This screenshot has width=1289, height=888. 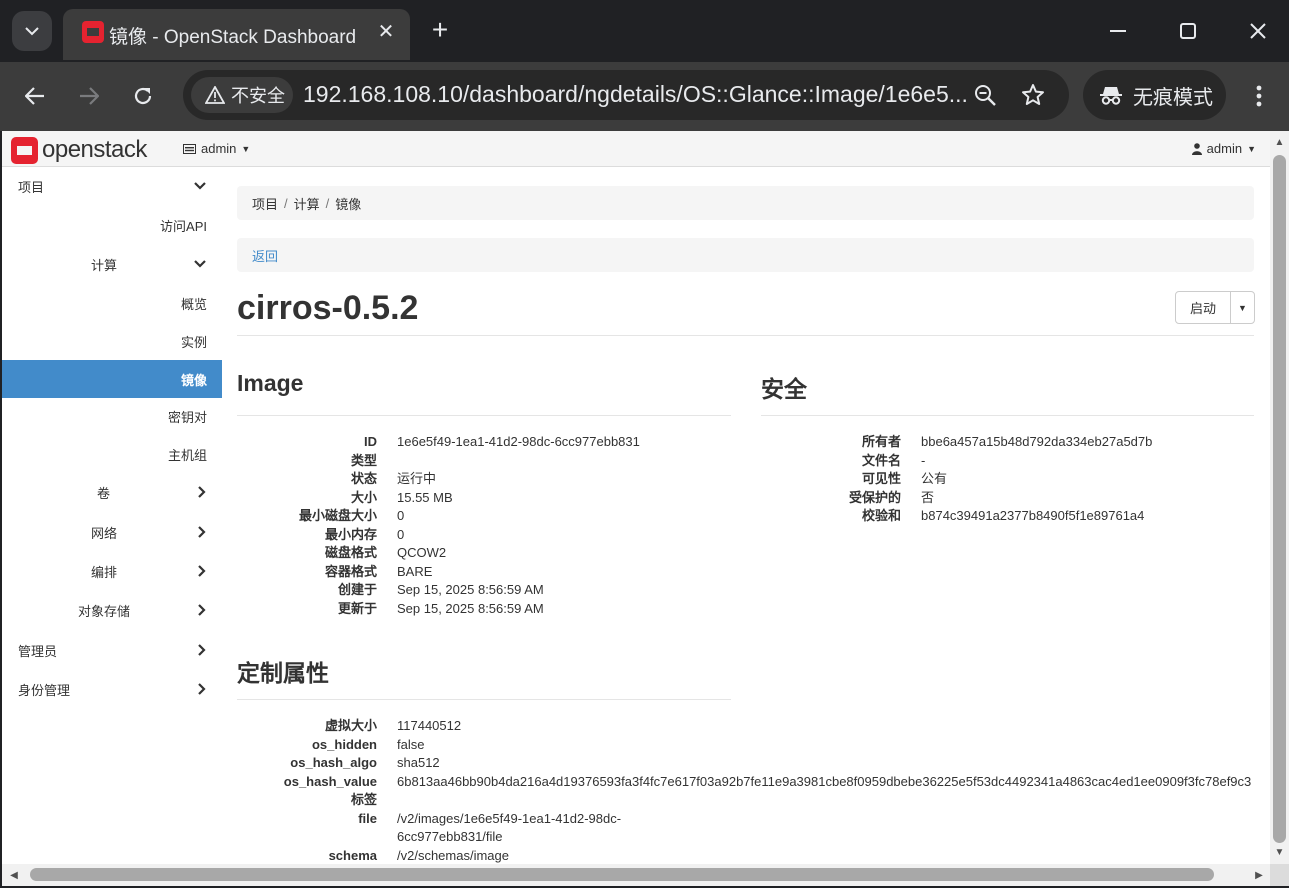 I want to click on detail-row: 更新于 Sep 15, 2025 8:56:59 AM, so click(x=438, y=609).